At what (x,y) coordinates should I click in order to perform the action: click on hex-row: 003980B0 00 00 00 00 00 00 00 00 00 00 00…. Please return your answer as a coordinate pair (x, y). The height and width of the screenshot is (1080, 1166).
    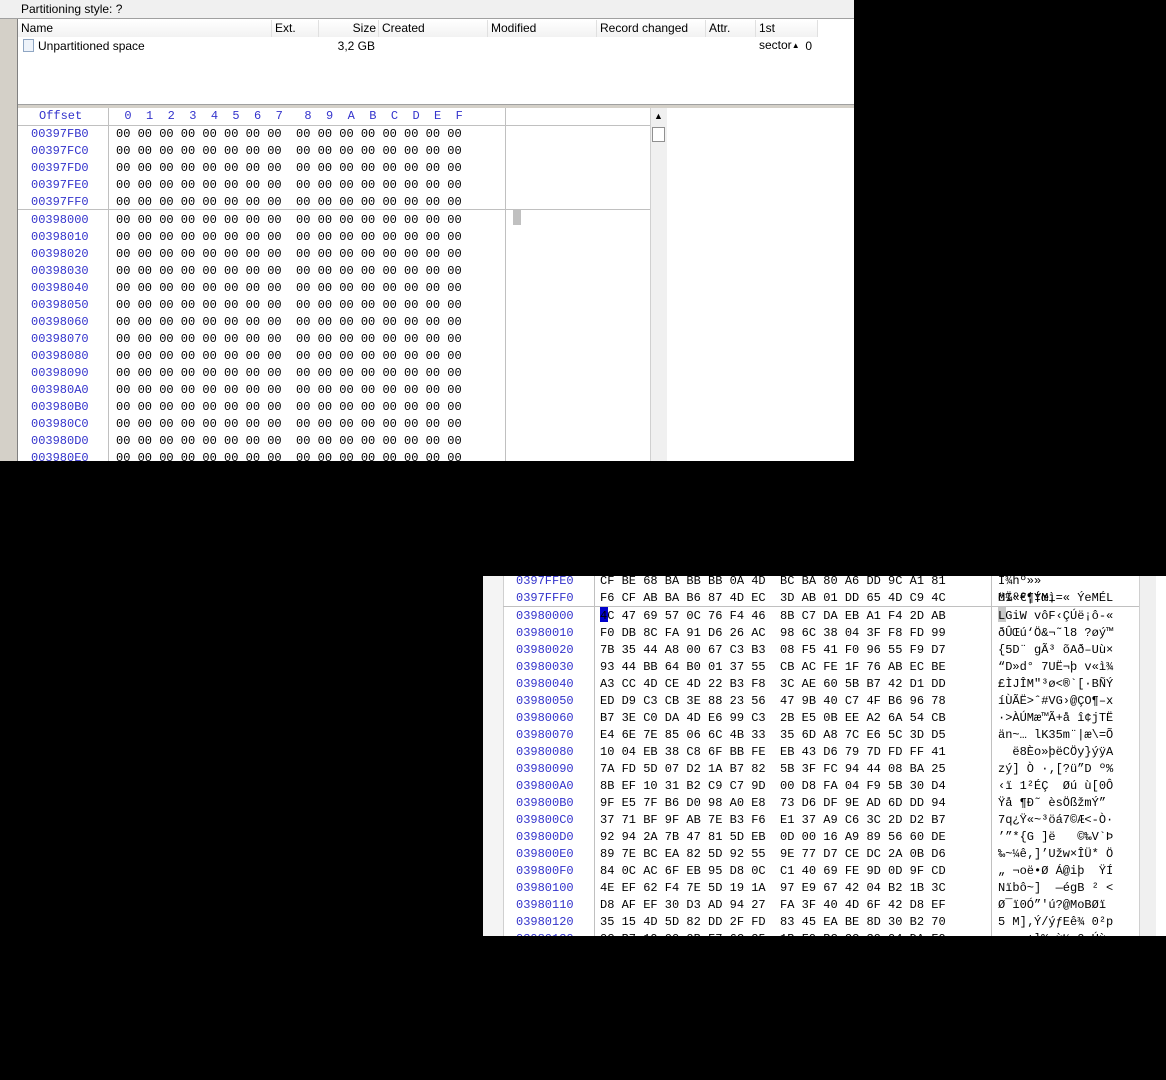
    Looking at the image, I should click on (261, 407).